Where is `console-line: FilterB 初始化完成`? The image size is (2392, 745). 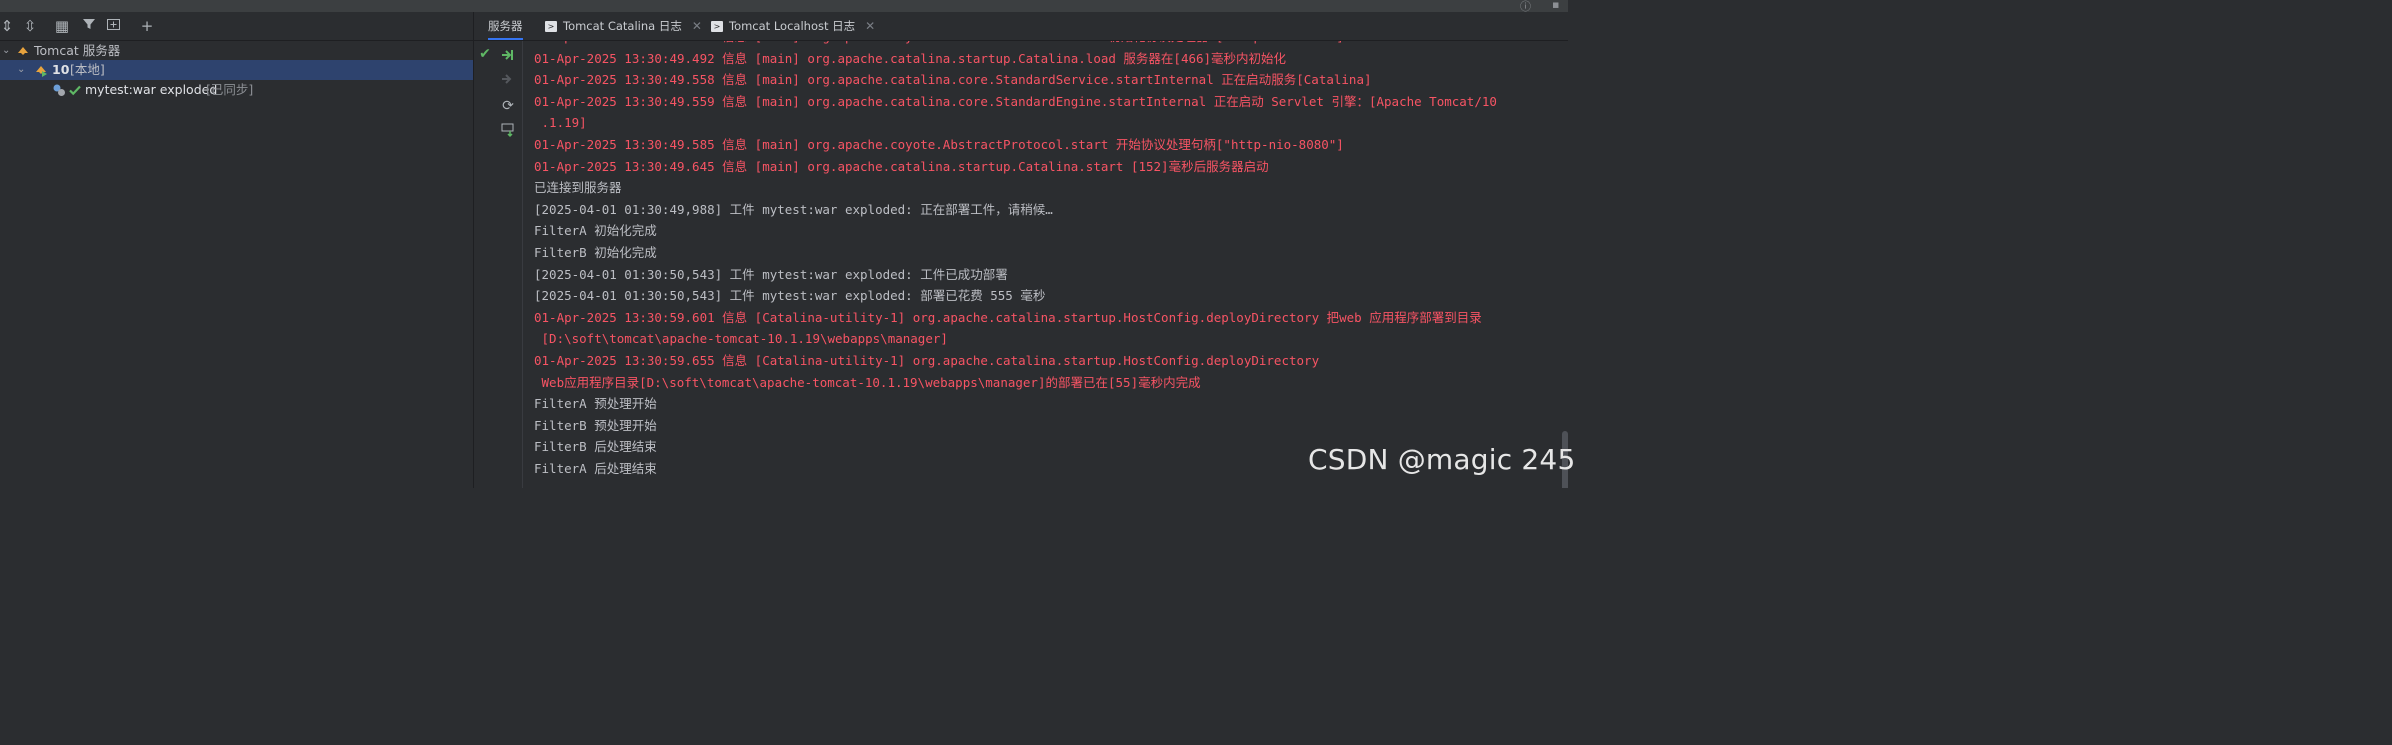 console-line: FilterB 初始化完成 is located at coordinates (595, 252).